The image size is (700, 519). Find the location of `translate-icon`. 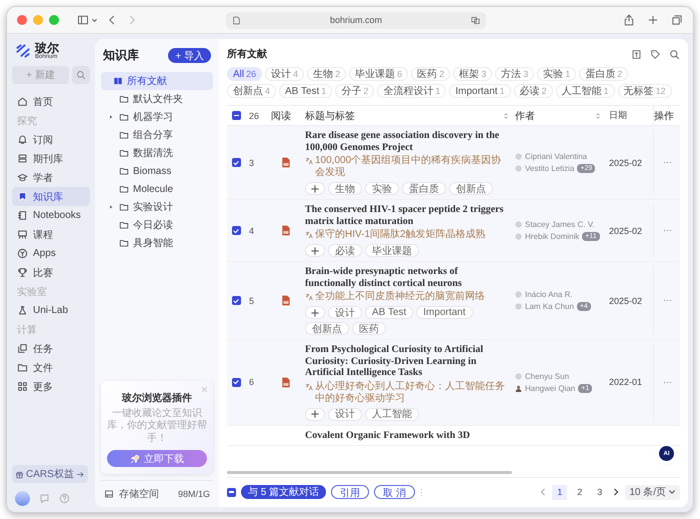

translate-icon is located at coordinates (475, 20).